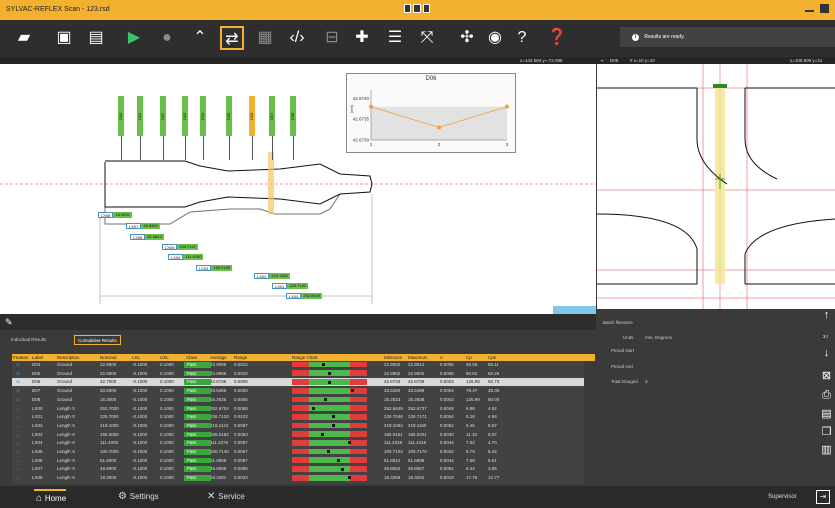  I want to click on grid-icon: ▦, so click(265, 38).